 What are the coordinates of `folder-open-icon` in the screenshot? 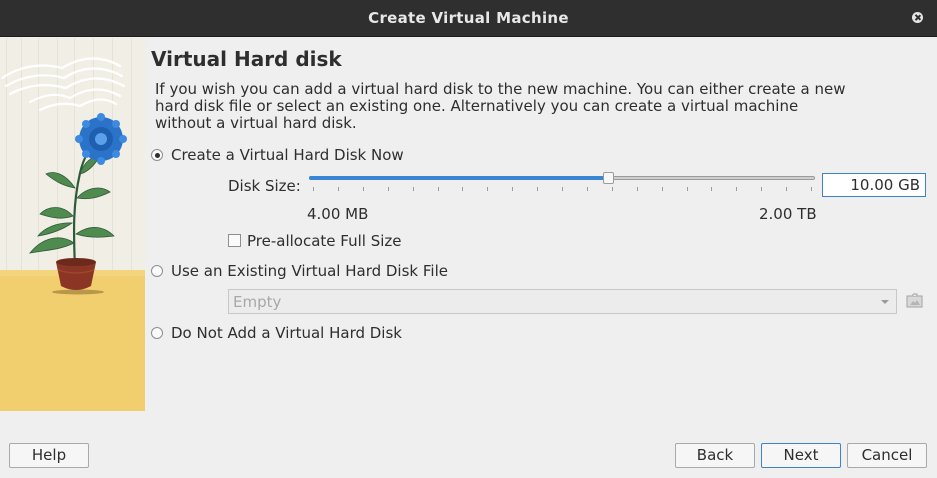 It's located at (914, 300).